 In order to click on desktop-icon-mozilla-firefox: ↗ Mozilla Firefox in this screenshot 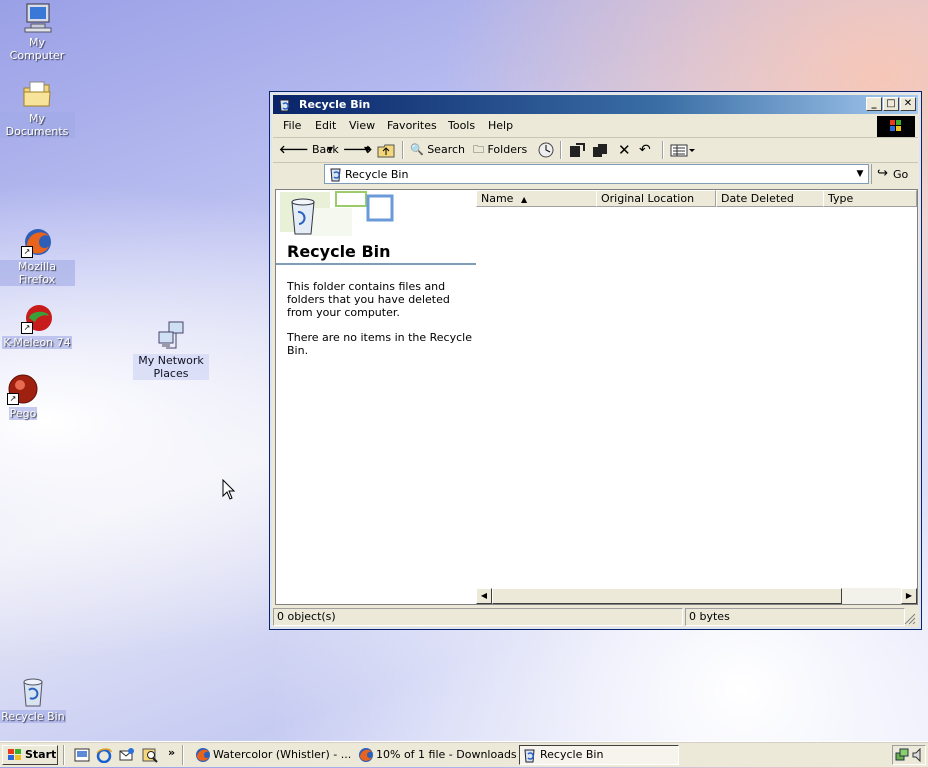, I will do `click(37, 256)`.